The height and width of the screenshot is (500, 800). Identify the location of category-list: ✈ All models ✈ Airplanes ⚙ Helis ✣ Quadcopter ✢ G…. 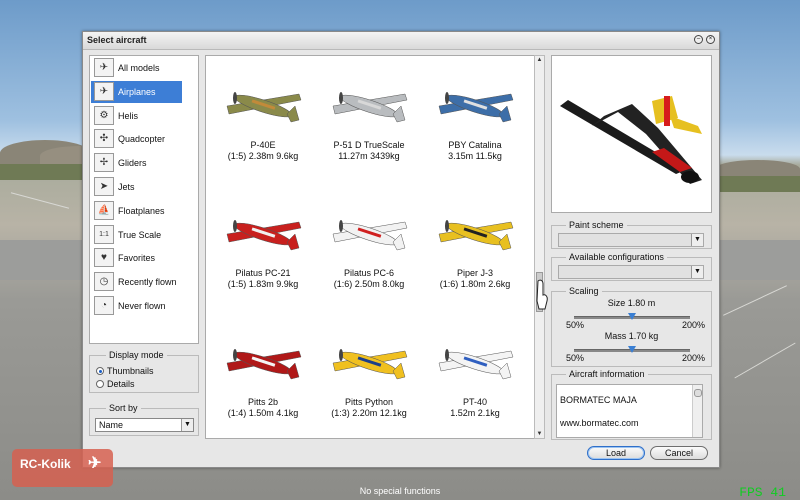
(144, 199).